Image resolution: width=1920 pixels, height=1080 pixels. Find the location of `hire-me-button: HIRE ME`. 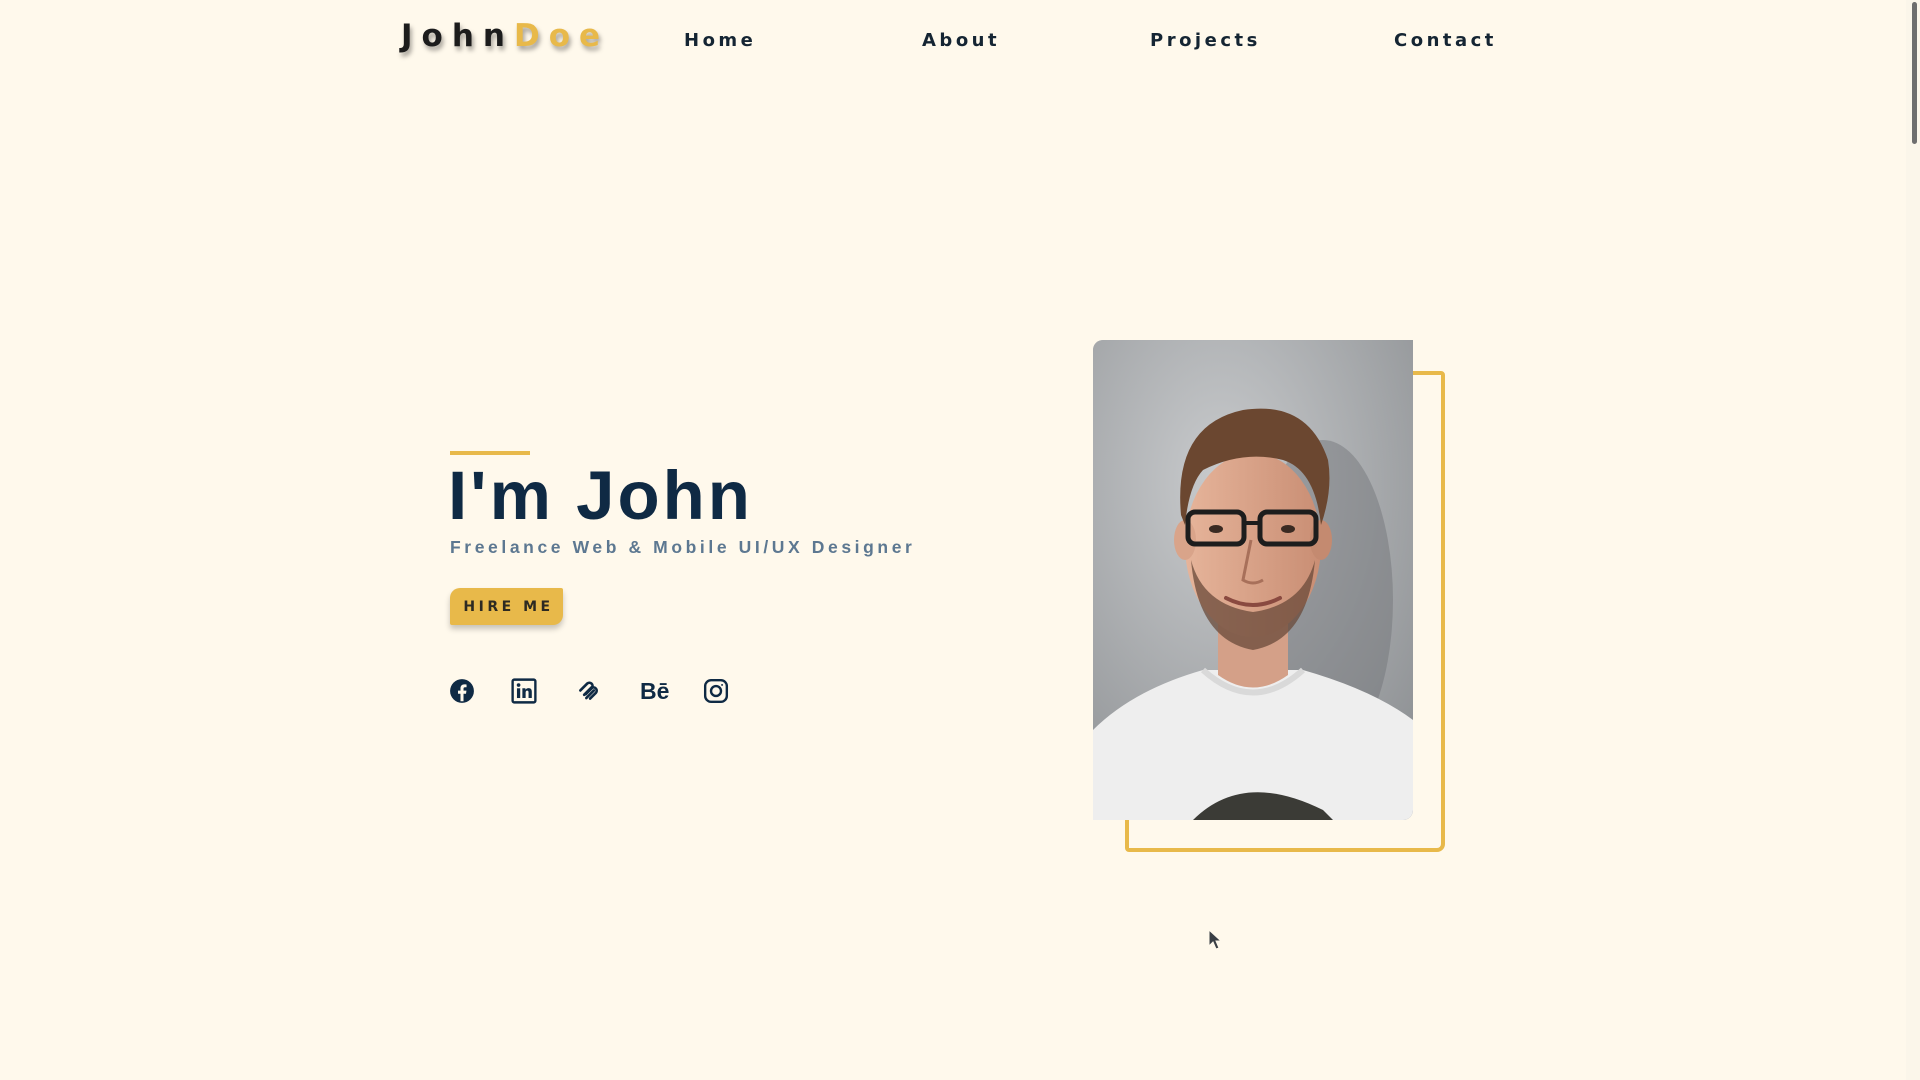

hire-me-button: HIRE ME is located at coordinates (506, 606).